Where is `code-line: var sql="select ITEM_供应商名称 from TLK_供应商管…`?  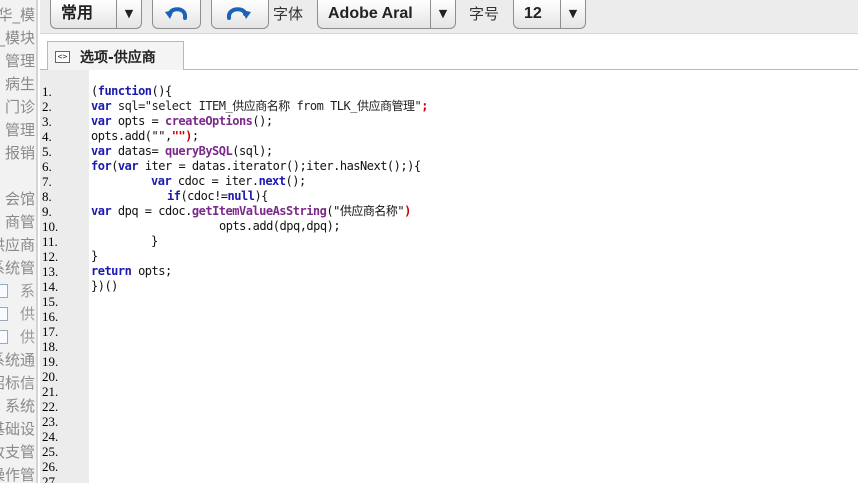 code-line: var sql="select ITEM_供应商名称 from TLK_供应商管… is located at coordinates (259, 106).